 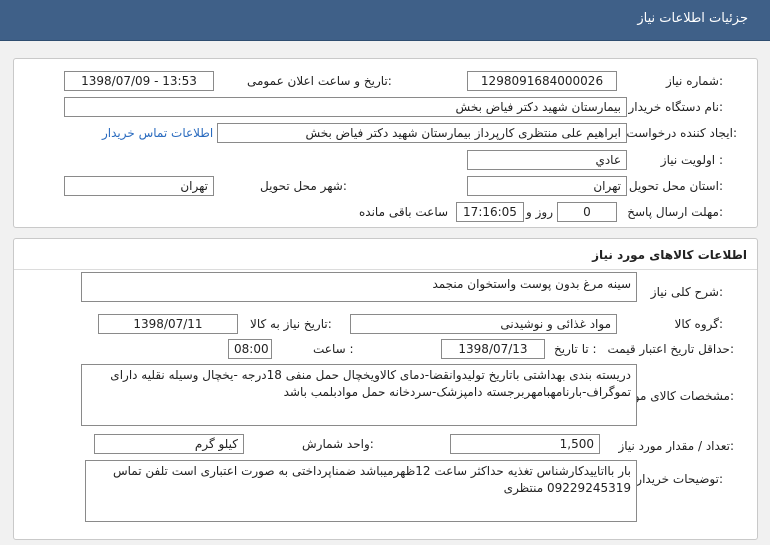 What do you see at coordinates (676, 446) in the screenshot?
I see `quantity-label: تعداد / مقدار مورد نیاز:` at bounding box center [676, 446].